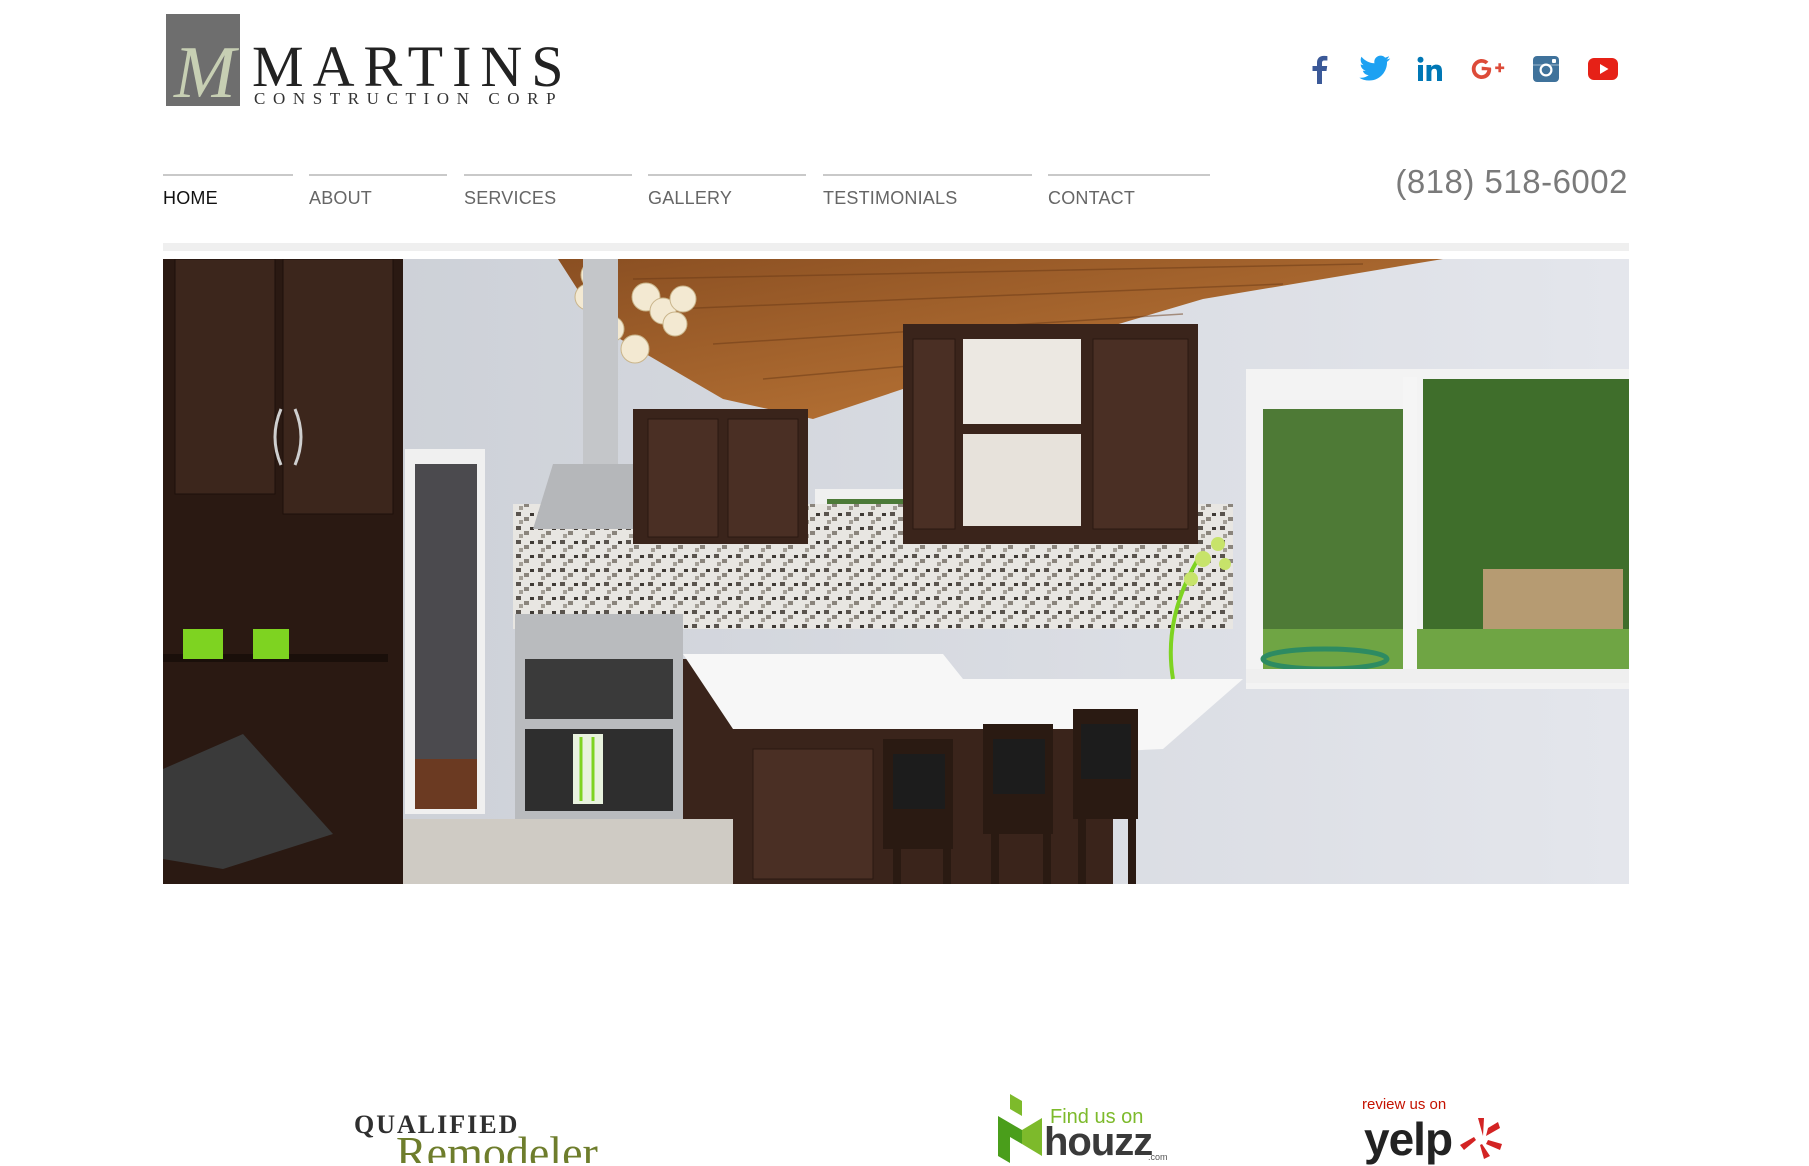 The width and height of the screenshot is (1809, 1166). I want to click on qualified-remodeler-badge: QUALIFIED Remodeler, so click(492, 1134).